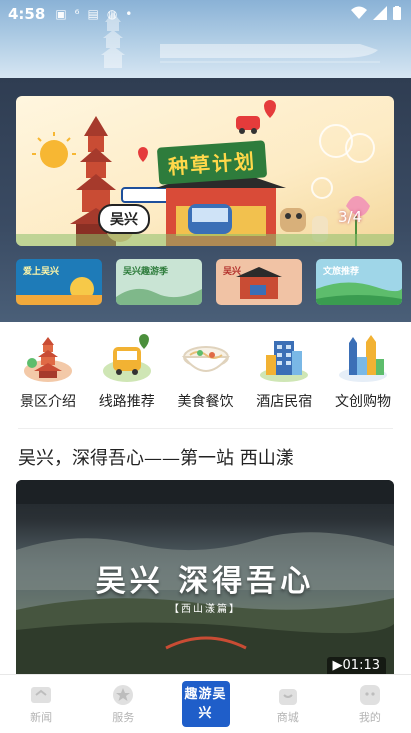 Image resolution: width=411 pixels, height=733 pixels. I want to click on status-bar: 4:58 ▣ ⁶ ▤ ◍ •, so click(205, 14).